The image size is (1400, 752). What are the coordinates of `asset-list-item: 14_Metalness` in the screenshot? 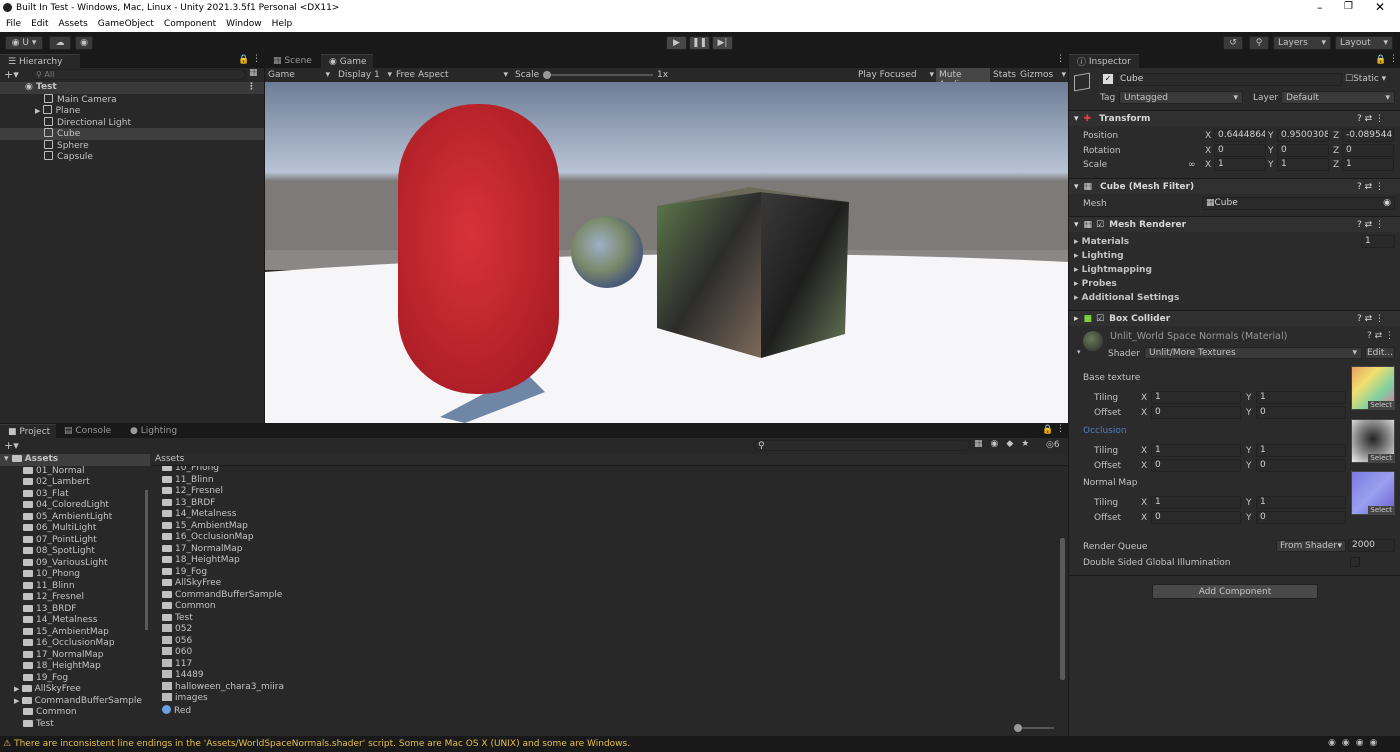 It's located at (602, 515).